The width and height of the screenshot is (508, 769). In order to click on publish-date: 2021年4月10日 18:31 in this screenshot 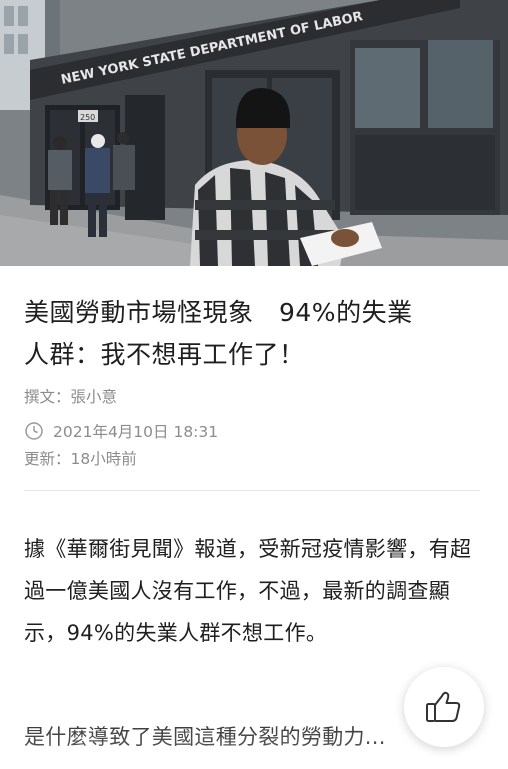, I will do `click(121, 431)`.